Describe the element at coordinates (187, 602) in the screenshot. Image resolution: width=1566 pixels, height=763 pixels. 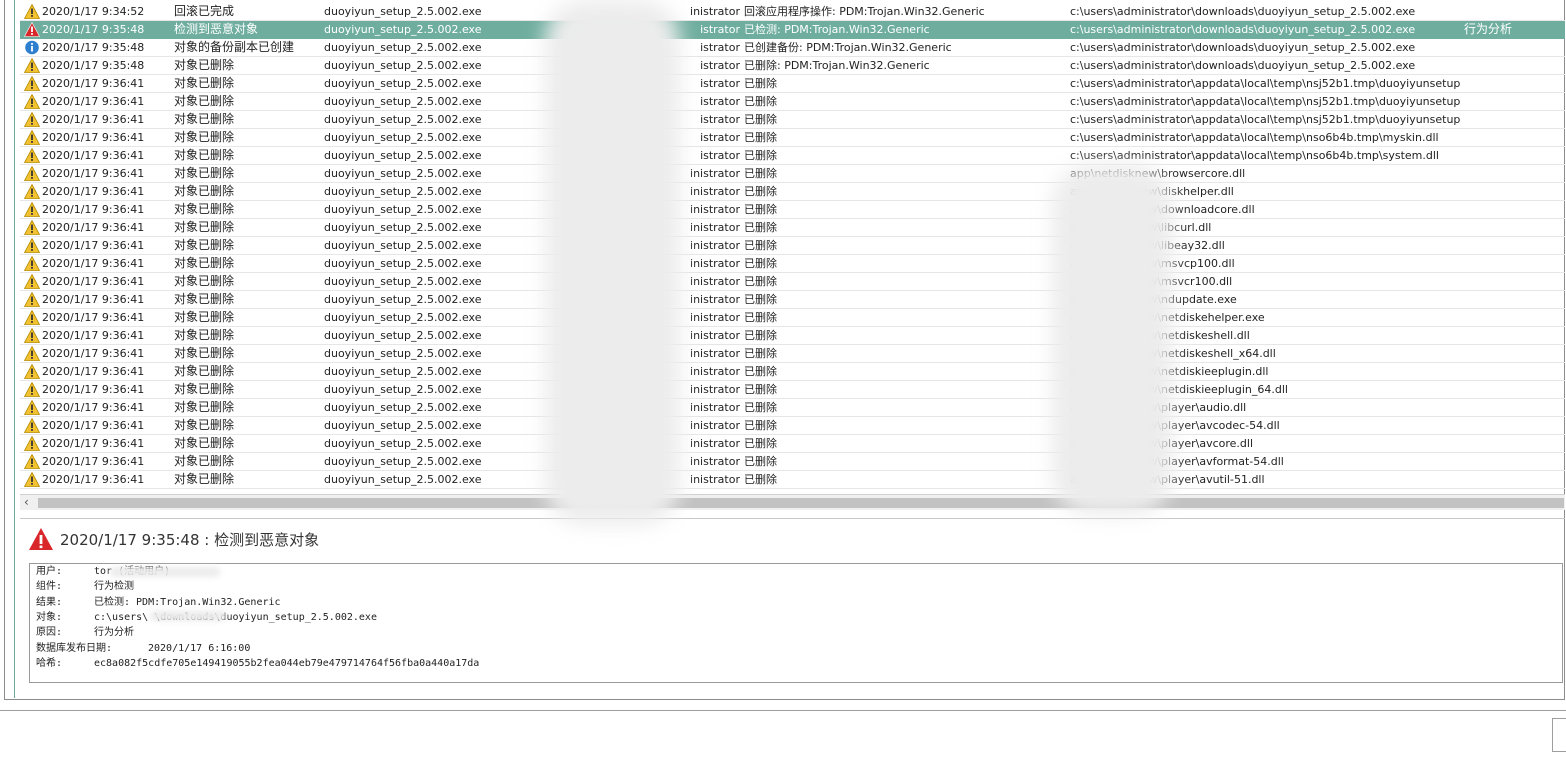
I see `detail-value: 已检测: PDM:Trojan.Win32.Generic` at that location.